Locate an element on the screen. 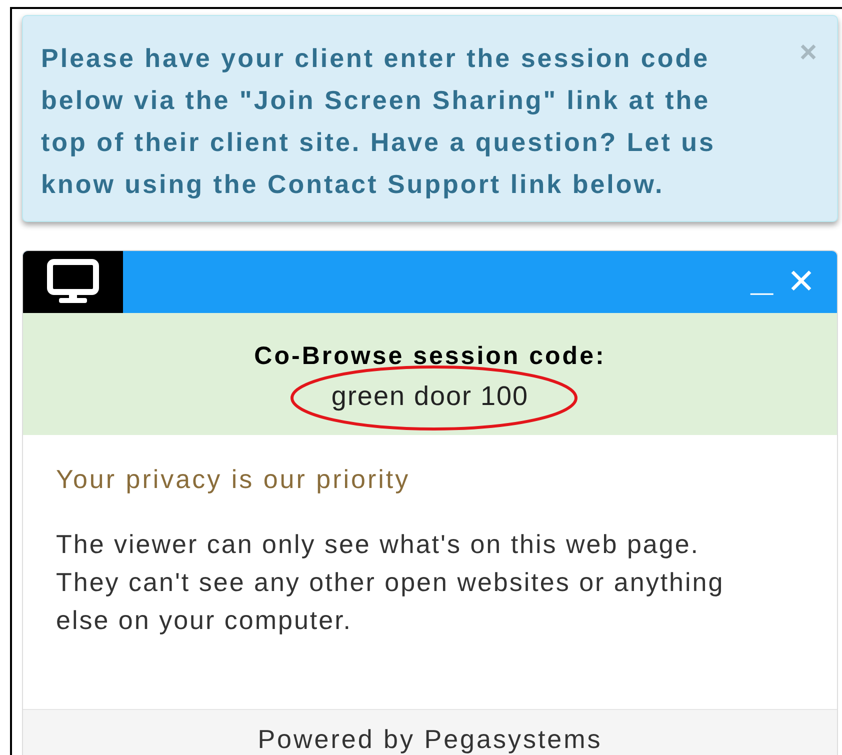 The width and height of the screenshot is (842, 755). session-code: green door 100 is located at coordinates (430, 396).